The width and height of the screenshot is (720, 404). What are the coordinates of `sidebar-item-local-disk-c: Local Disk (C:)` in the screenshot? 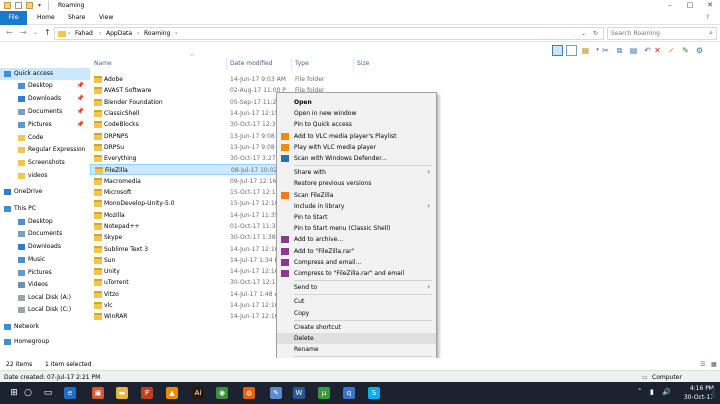 It's located at (45, 310).